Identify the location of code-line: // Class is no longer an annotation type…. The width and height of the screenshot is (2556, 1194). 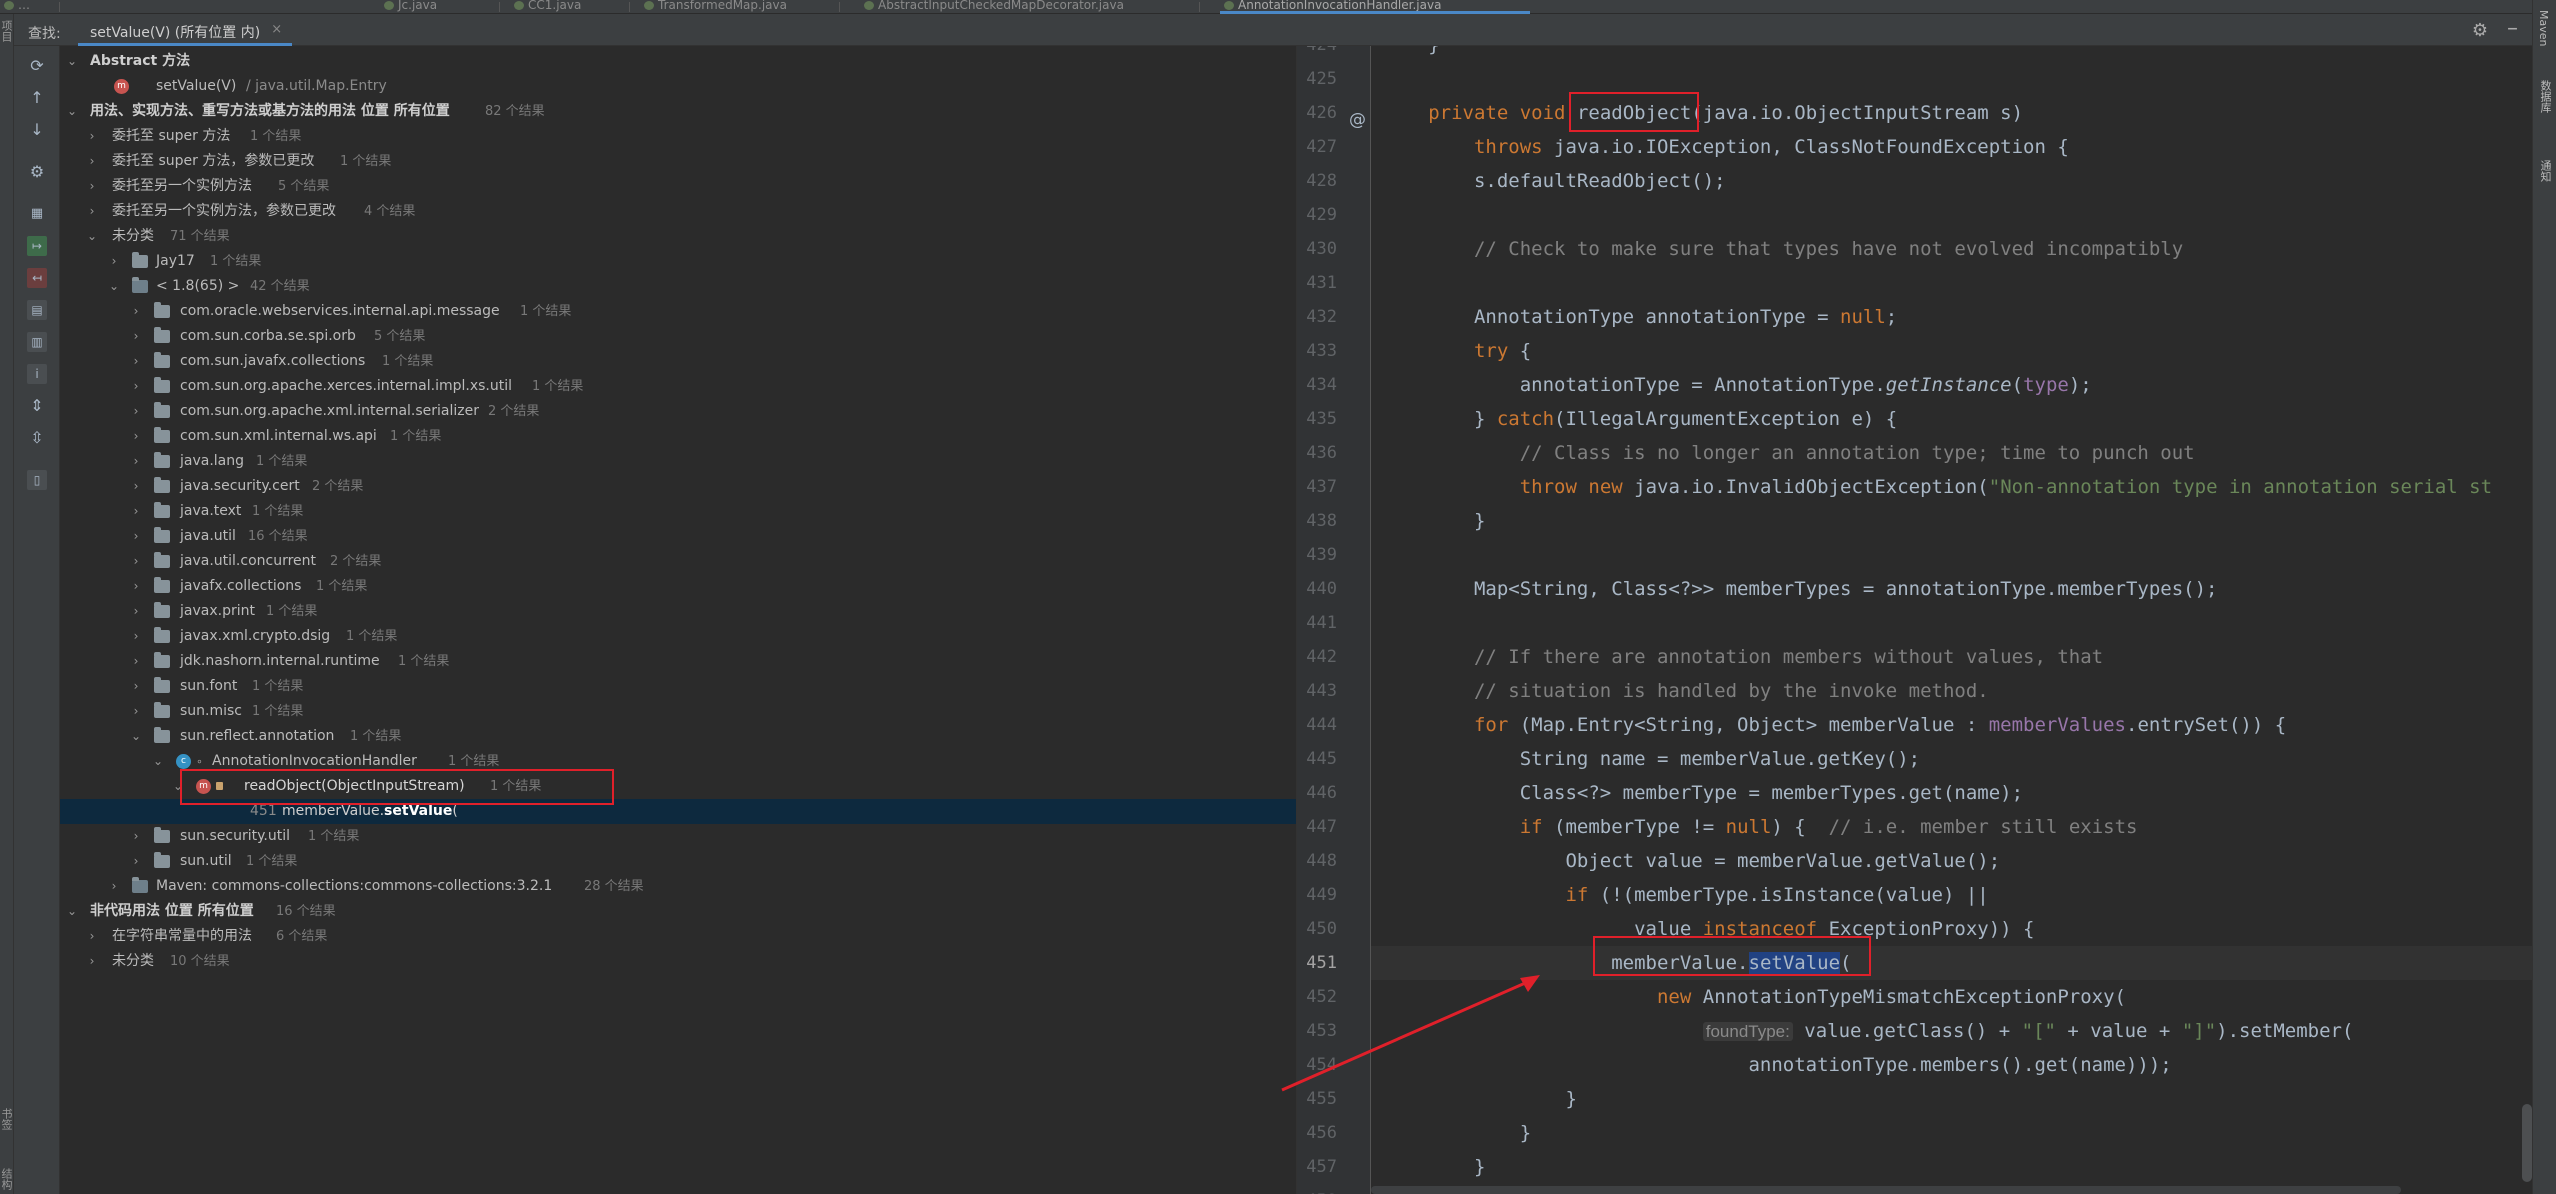
(1951, 453).